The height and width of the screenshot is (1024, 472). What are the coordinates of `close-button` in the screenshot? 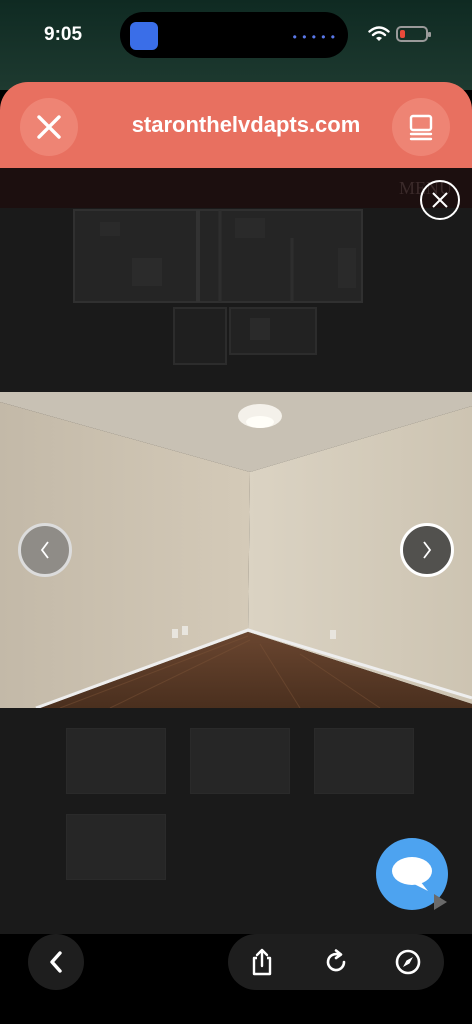 It's located at (49, 127).